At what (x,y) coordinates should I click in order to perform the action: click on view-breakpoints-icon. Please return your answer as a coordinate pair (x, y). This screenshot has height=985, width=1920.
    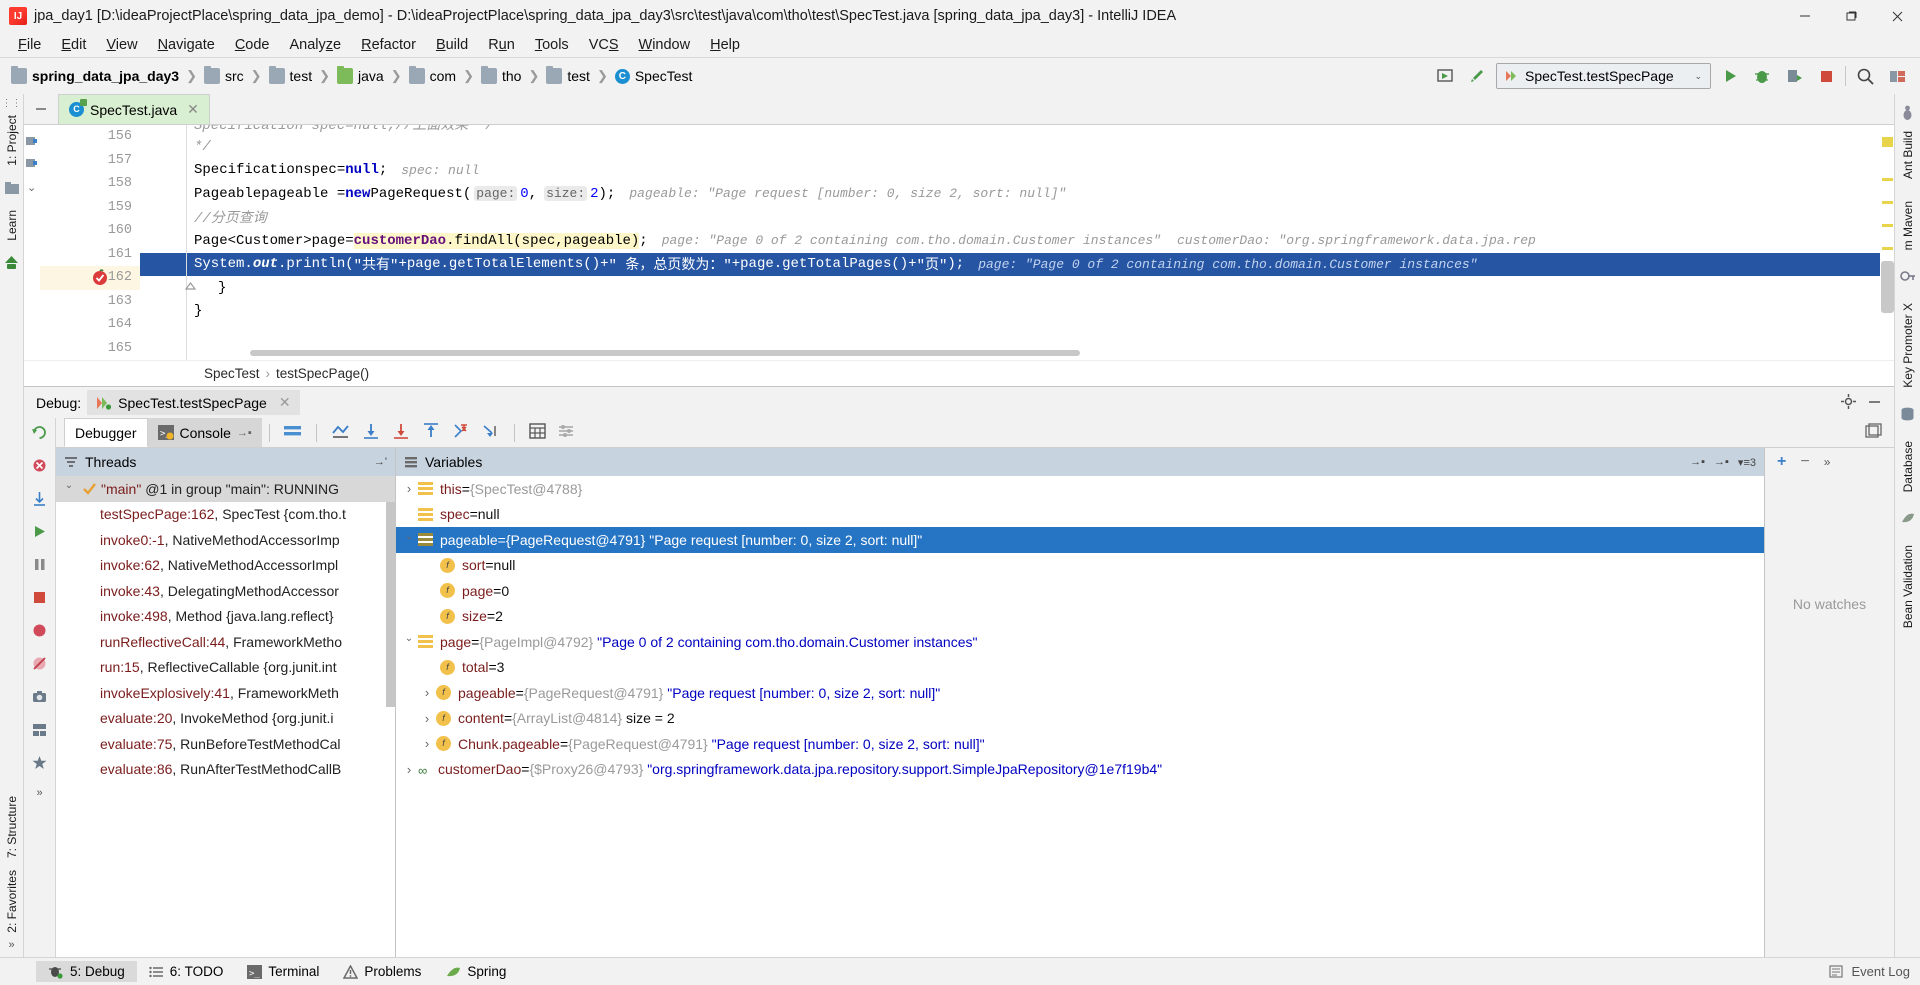
    Looking at the image, I should click on (39, 632).